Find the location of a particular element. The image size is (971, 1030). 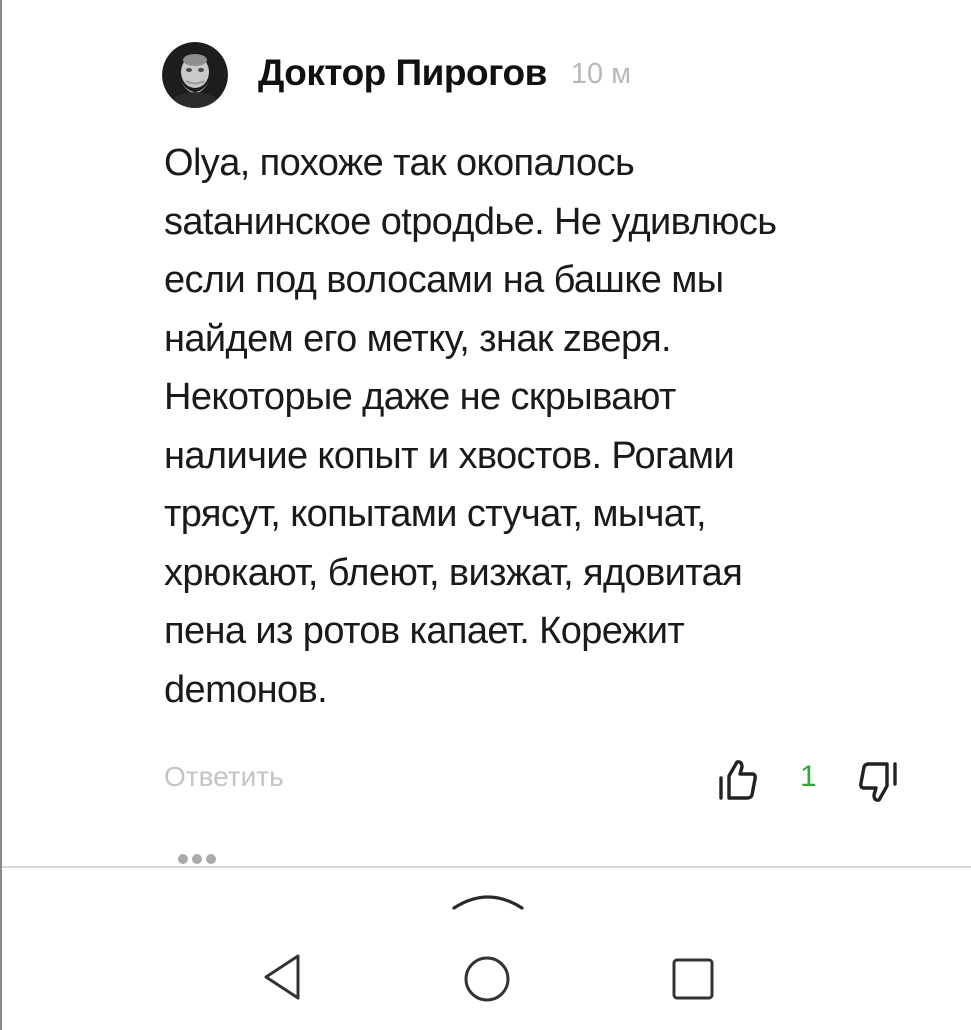

thumbs-up-icon is located at coordinates (738, 780).